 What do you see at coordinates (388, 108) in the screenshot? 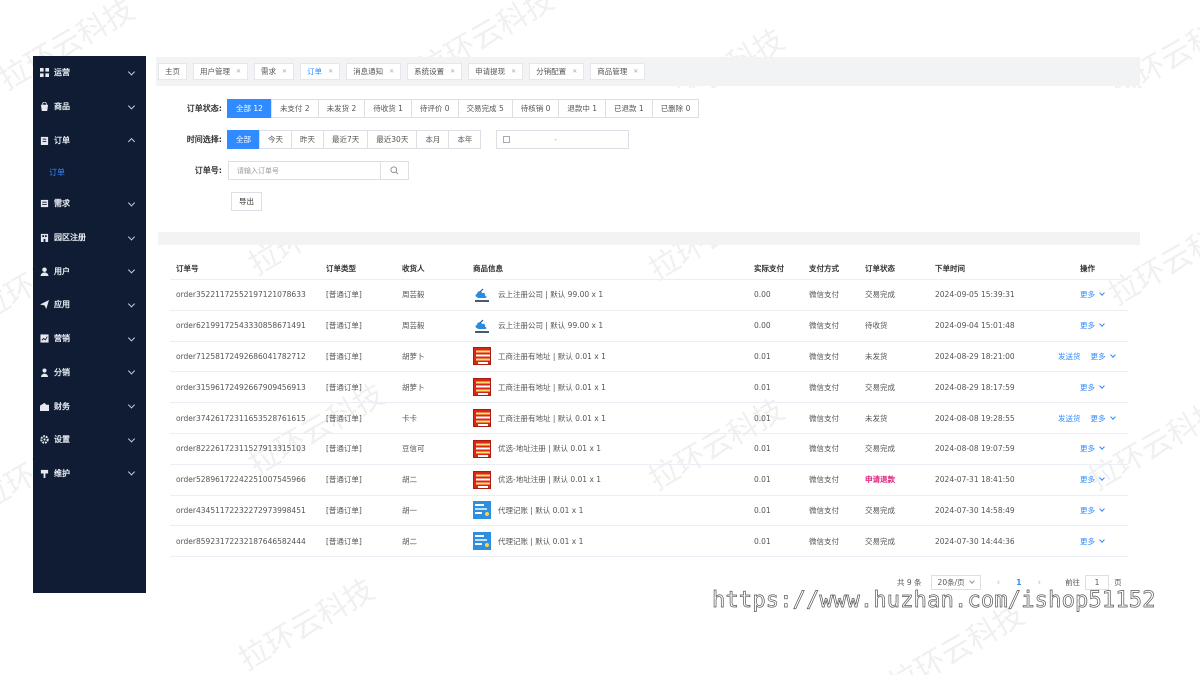
I see `status-option-3: 待收货 1` at bounding box center [388, 108].